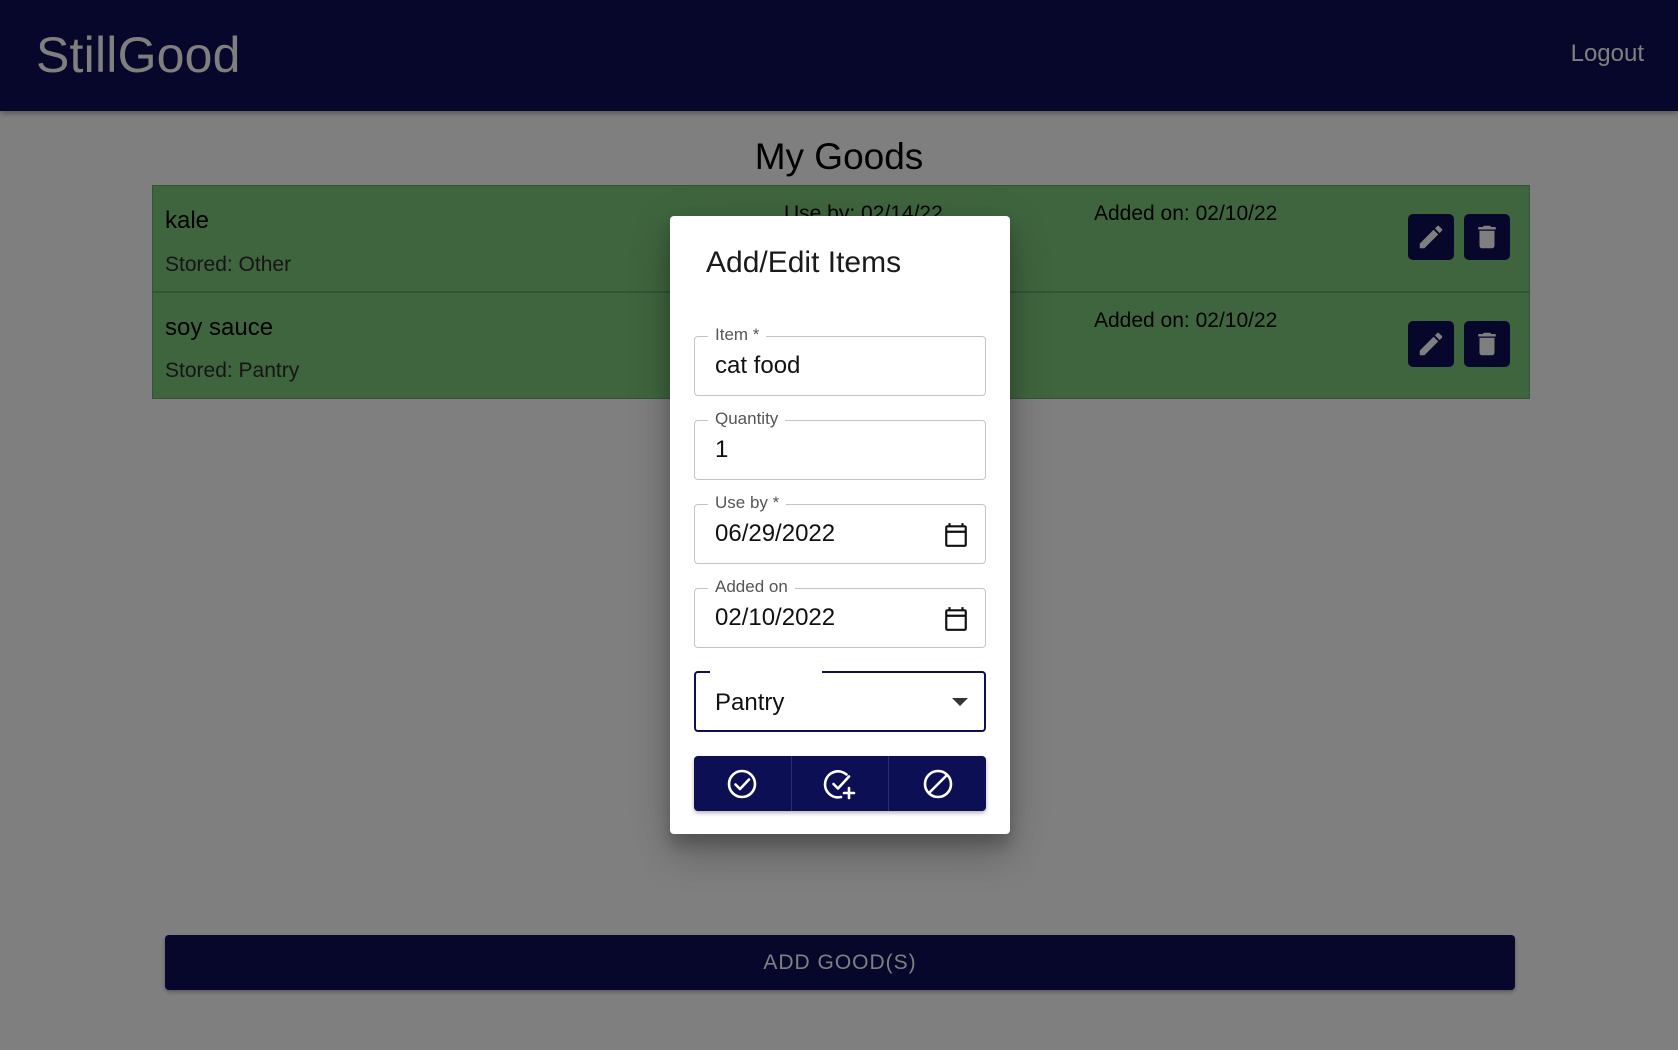 The height and width of the screenshot is (1050, 1678). I want to click on added-on-date-field: Added on 02/10/2022, so click(840, 612).